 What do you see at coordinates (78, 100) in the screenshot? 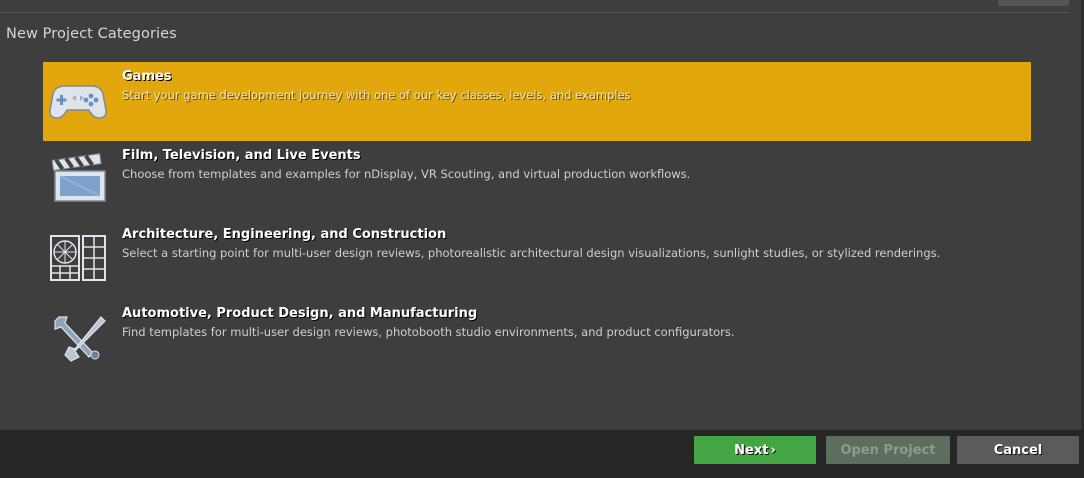
I see `gamepad-icon` at bounding box center [78, 100].